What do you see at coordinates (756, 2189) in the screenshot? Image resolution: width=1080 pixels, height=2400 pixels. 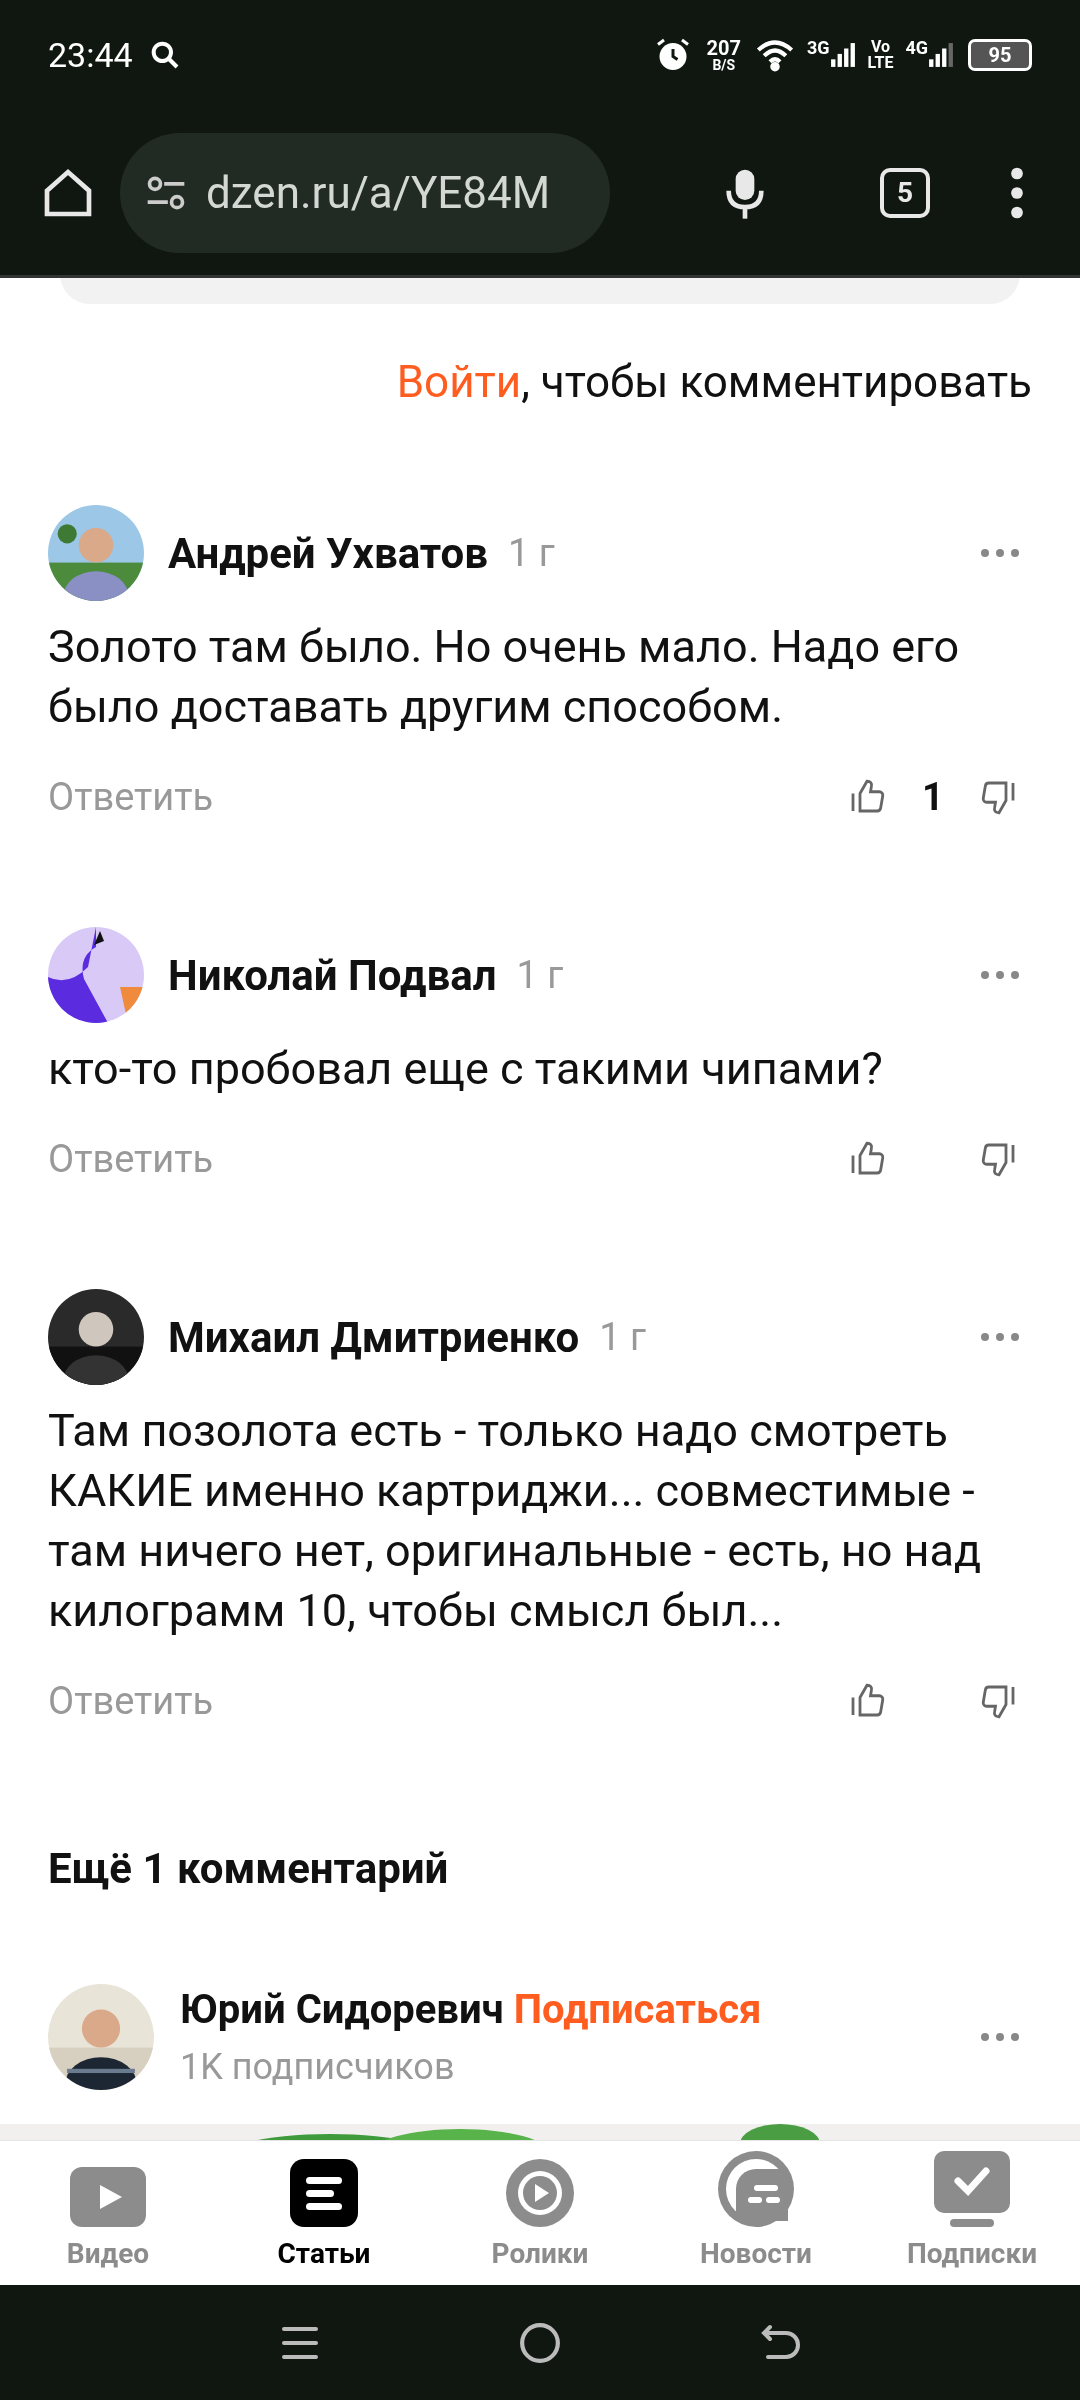 I see `news-icon` at bounding box center [756, 2189].